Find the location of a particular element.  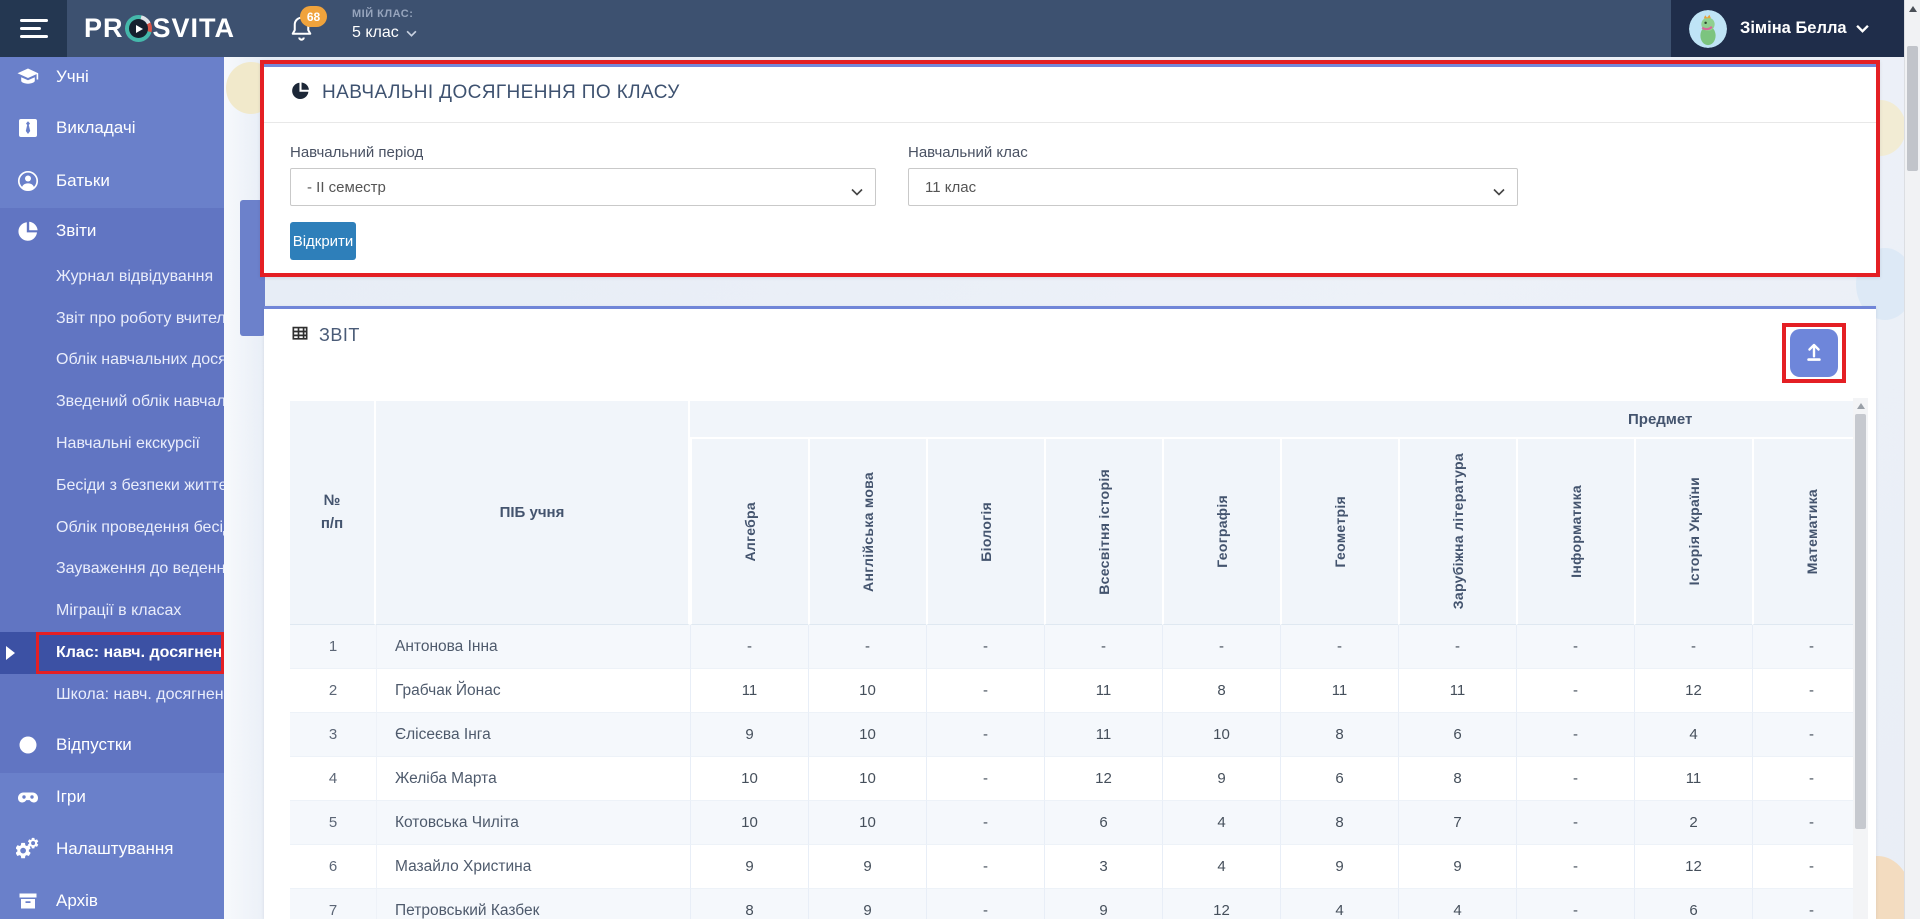

hamburger-menu-button is located at coordinates (33, 28).